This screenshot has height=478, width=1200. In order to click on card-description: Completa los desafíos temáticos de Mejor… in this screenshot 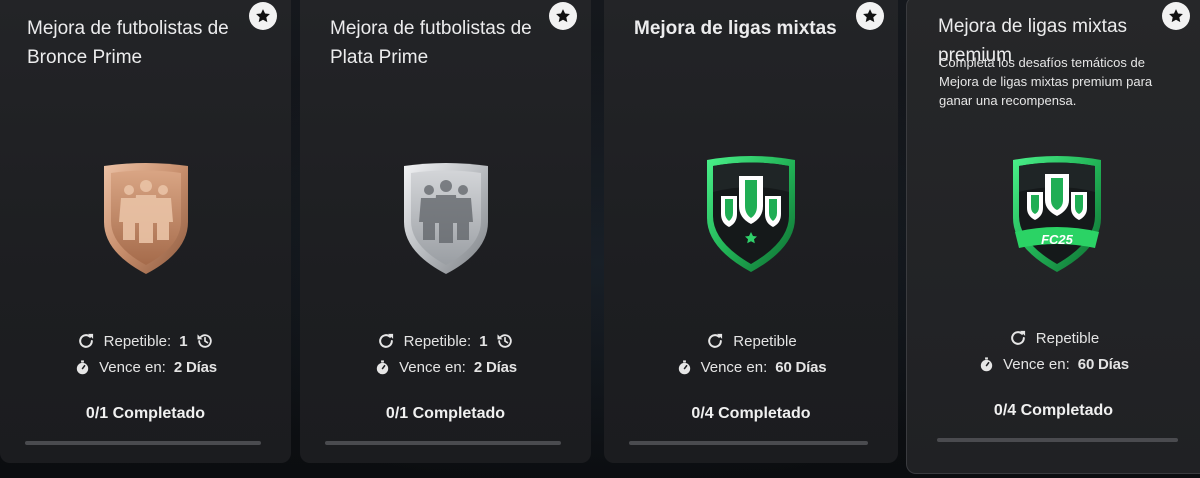, I will do `click(1046, 81)`.